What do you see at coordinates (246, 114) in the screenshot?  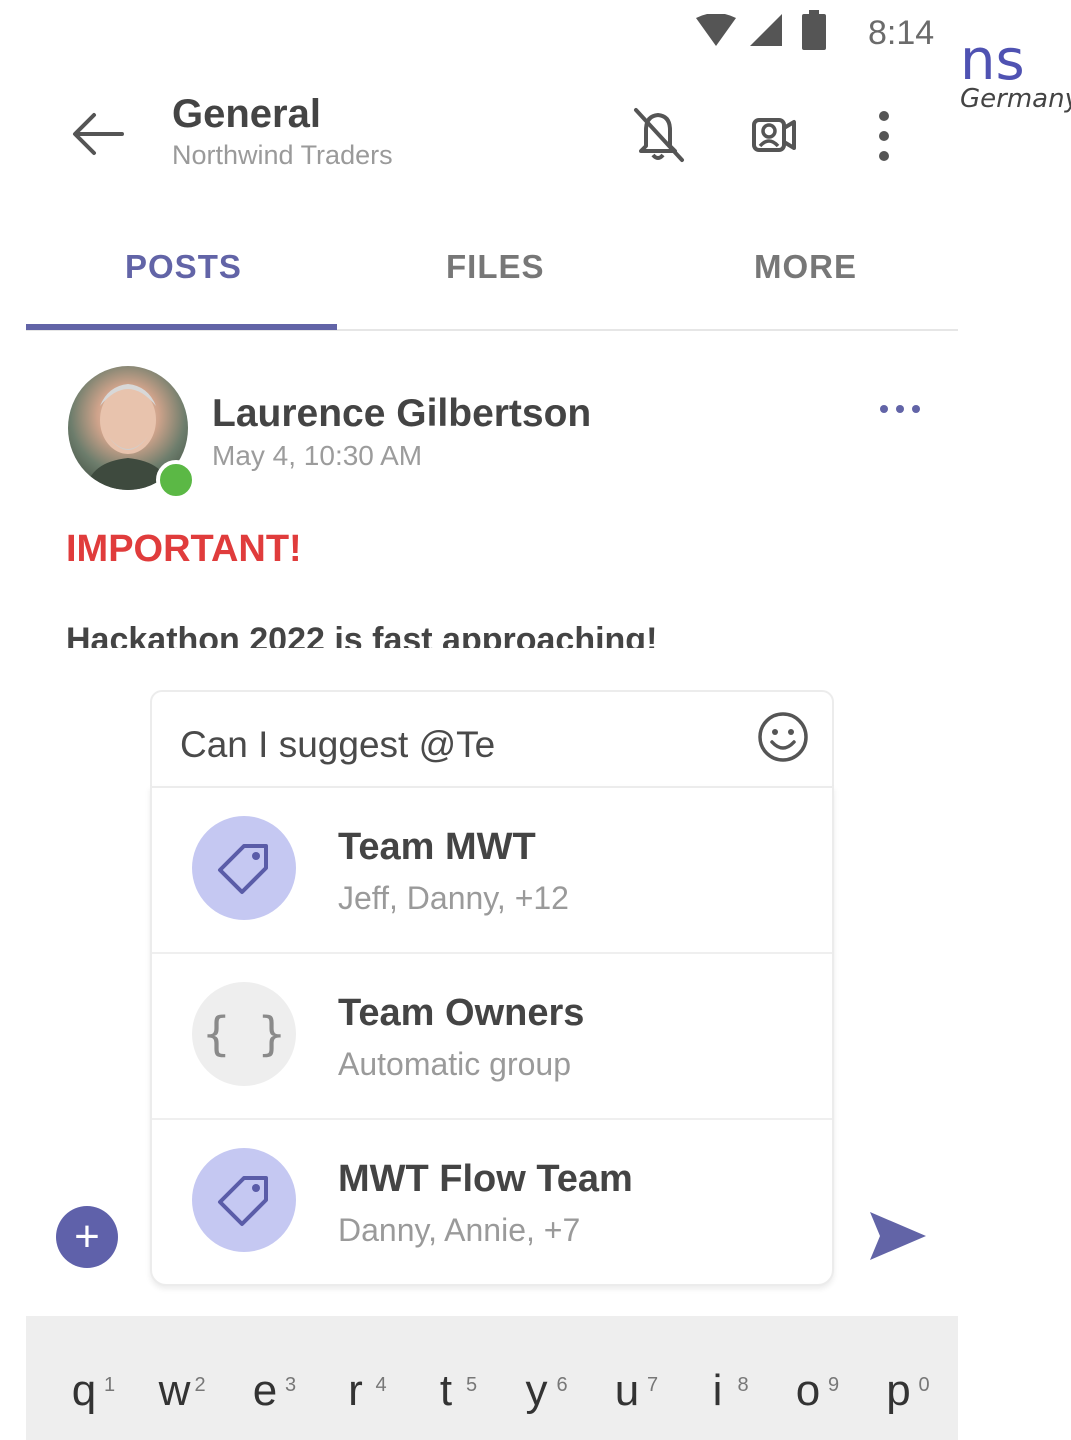 I see `channel-title: General` at bounding box center [246, 114].